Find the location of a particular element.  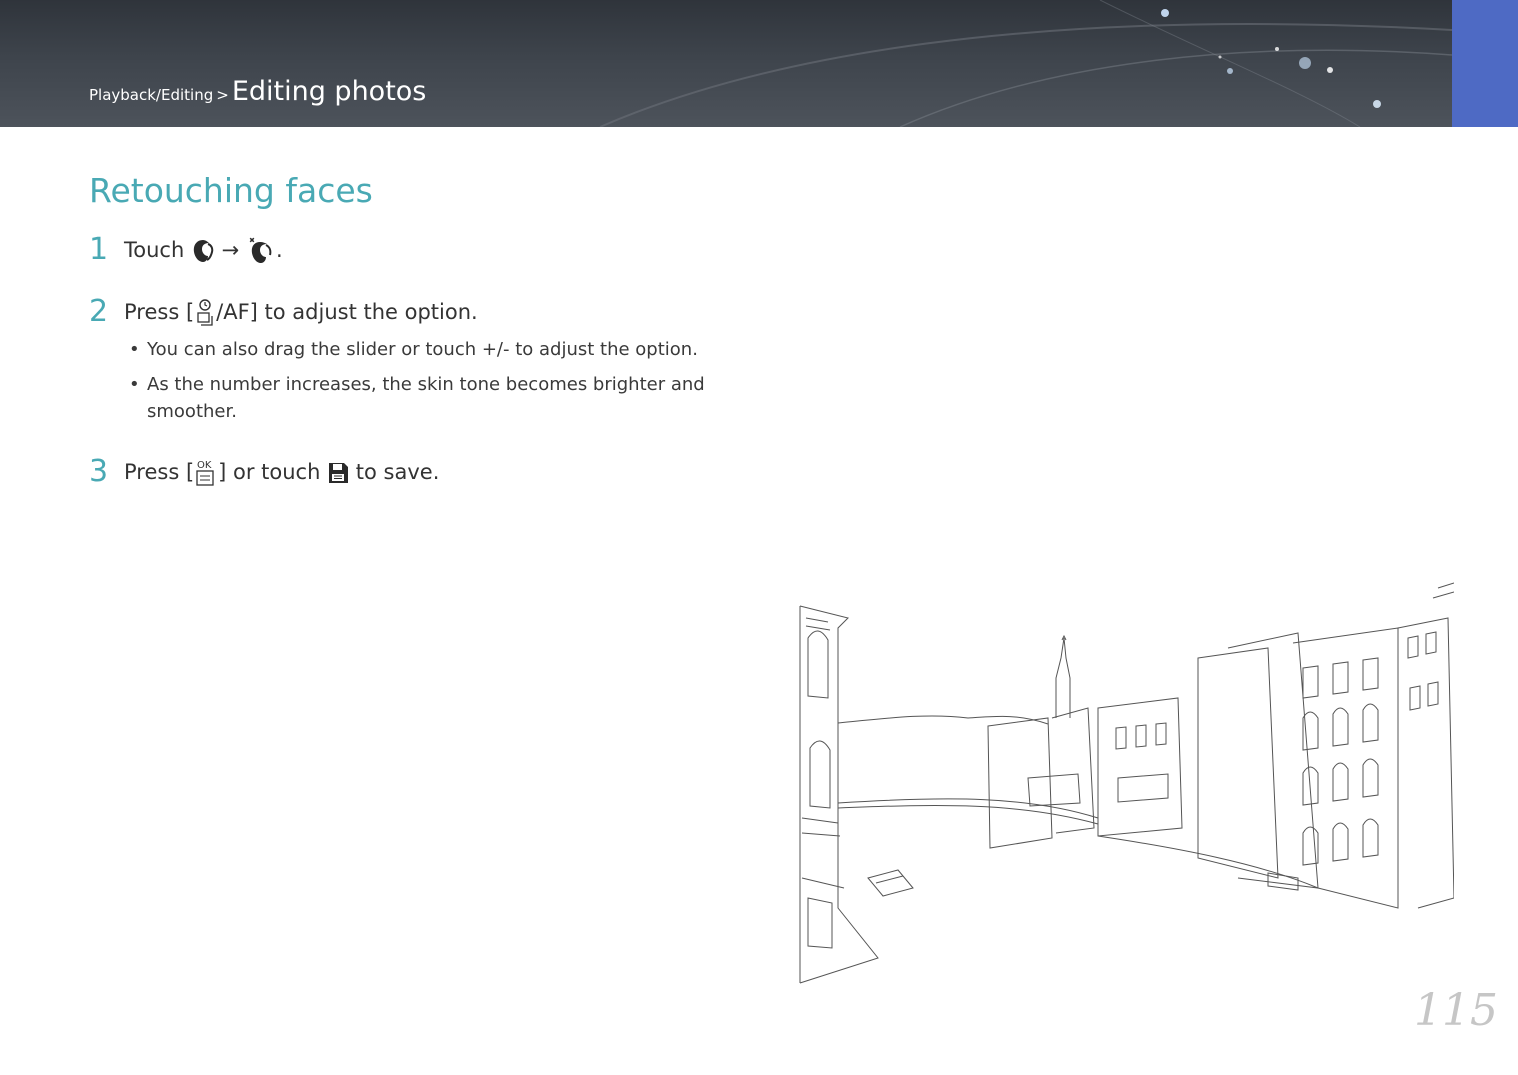

step-text-suffix: ] to adjust the option. is located at coordinates (363, 312).